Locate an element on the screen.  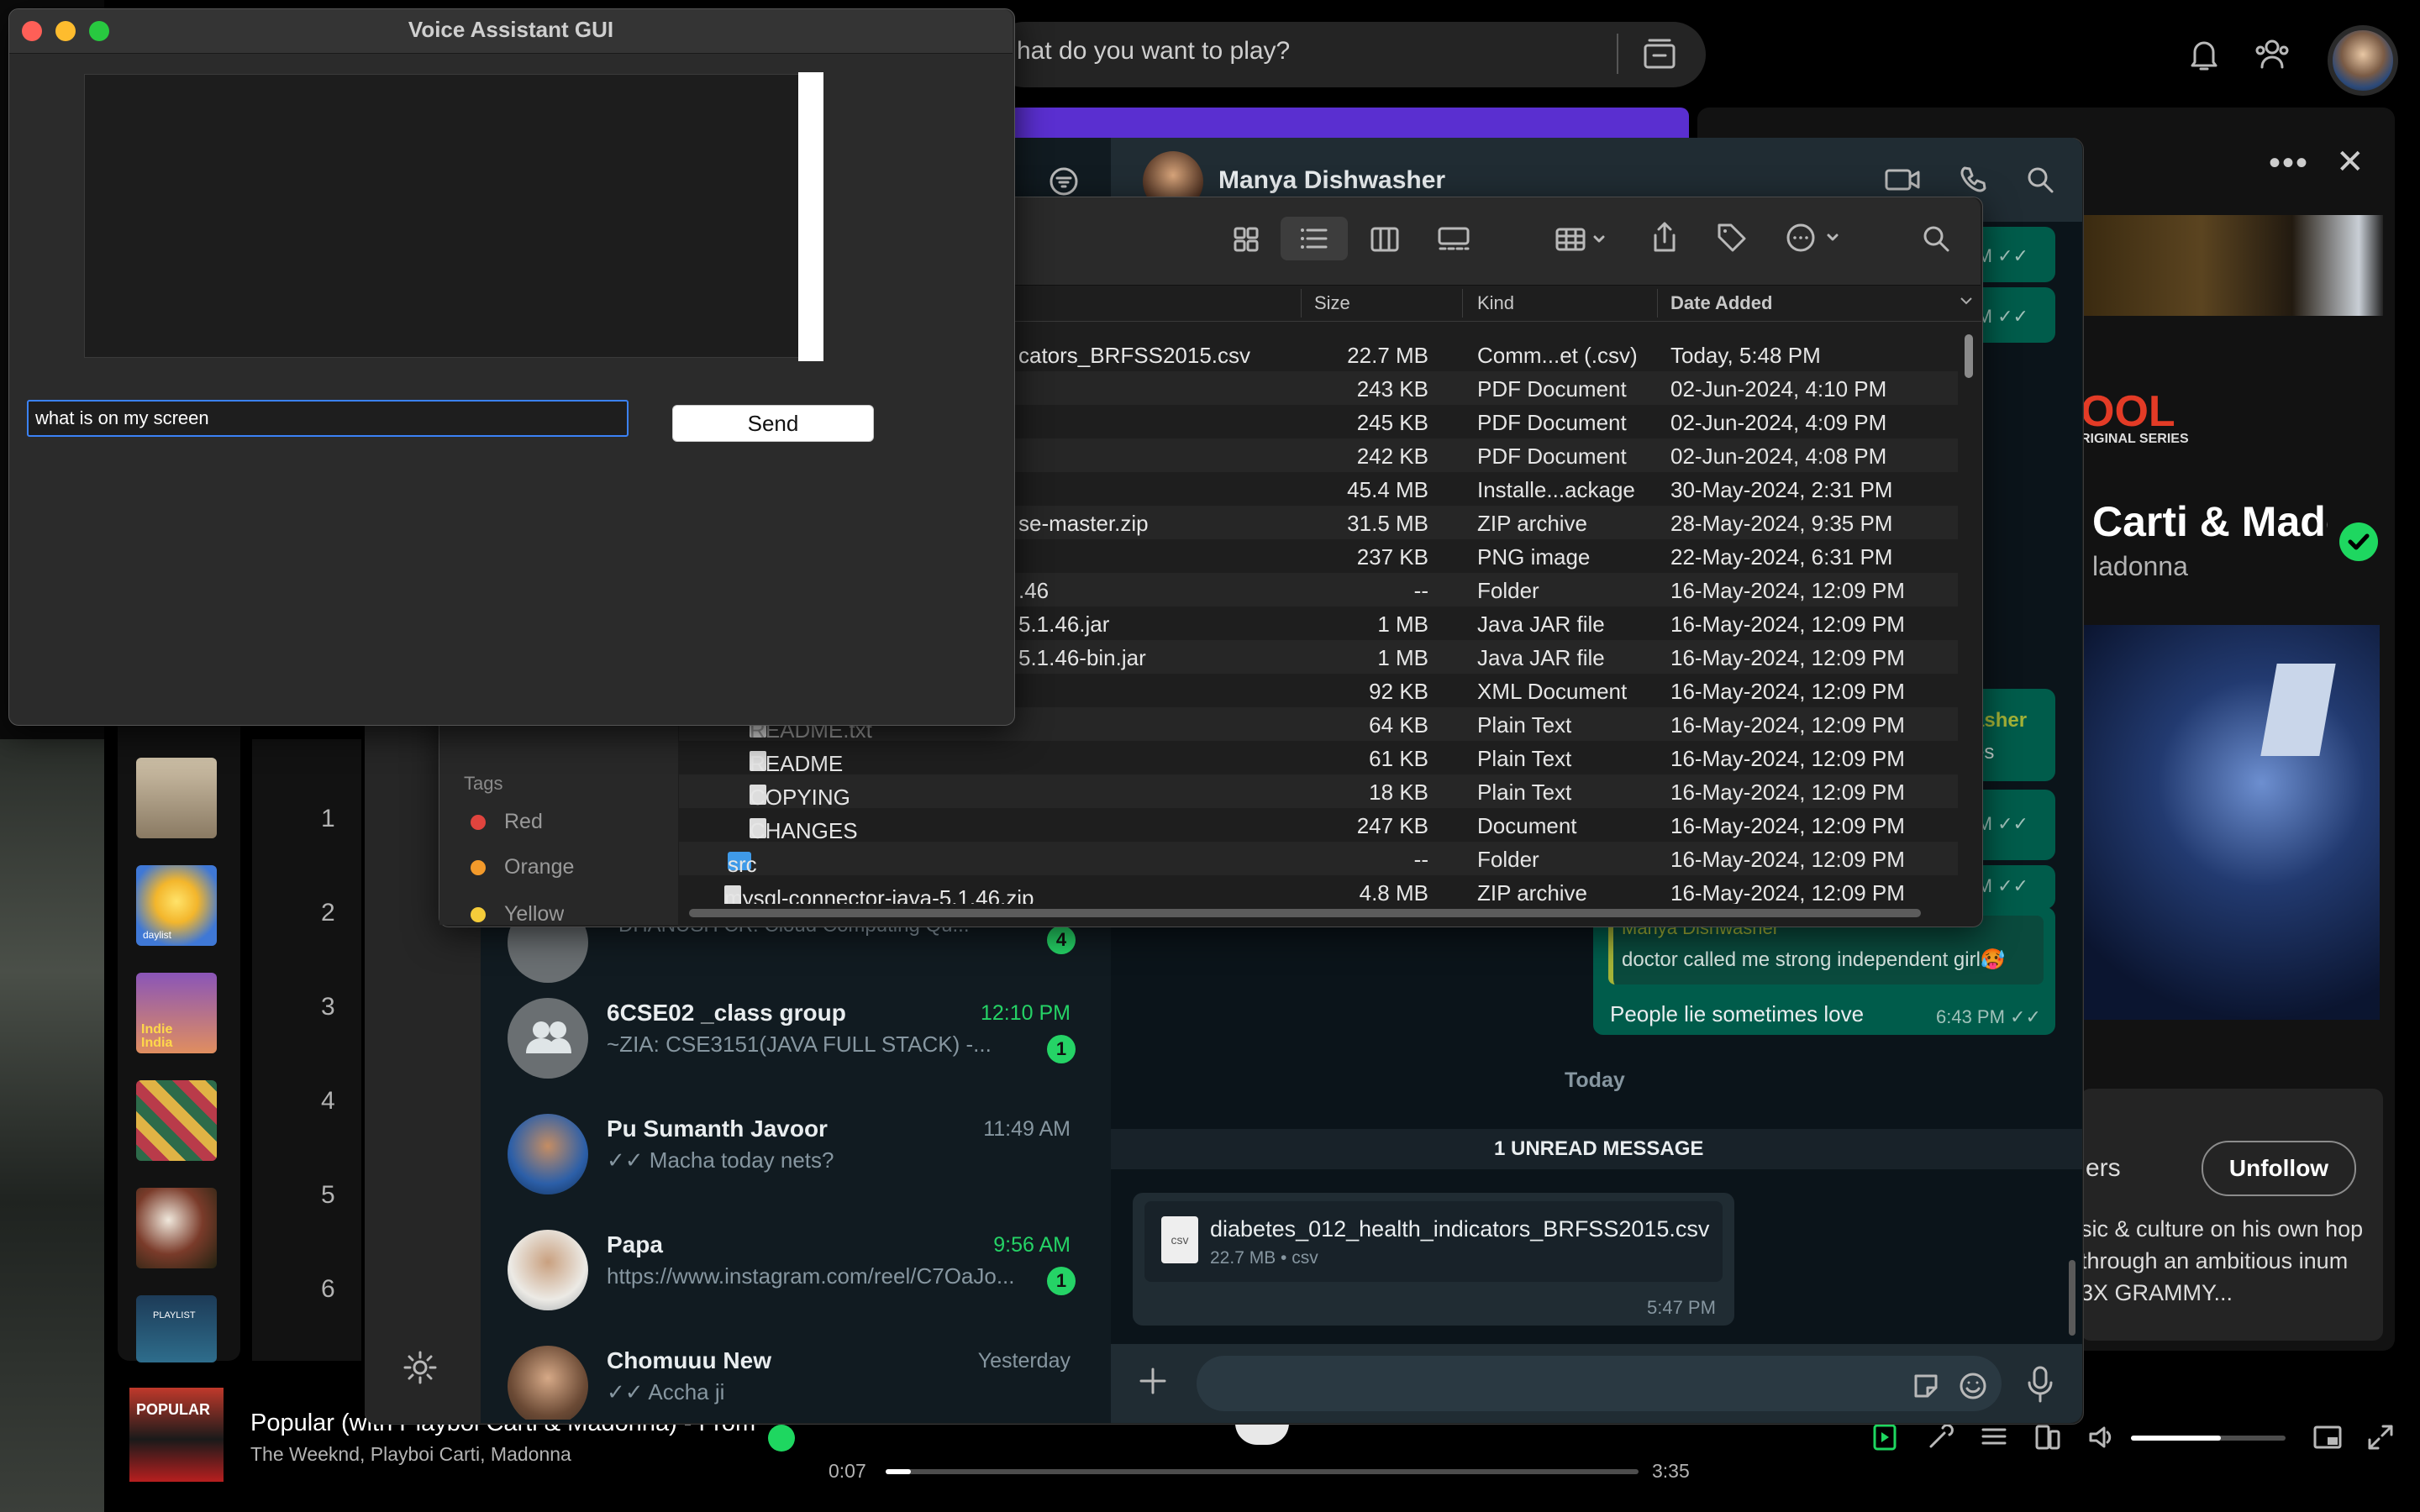
attachment-meta: 22.7 MB • csv is located at coordinates (1264, 1258).